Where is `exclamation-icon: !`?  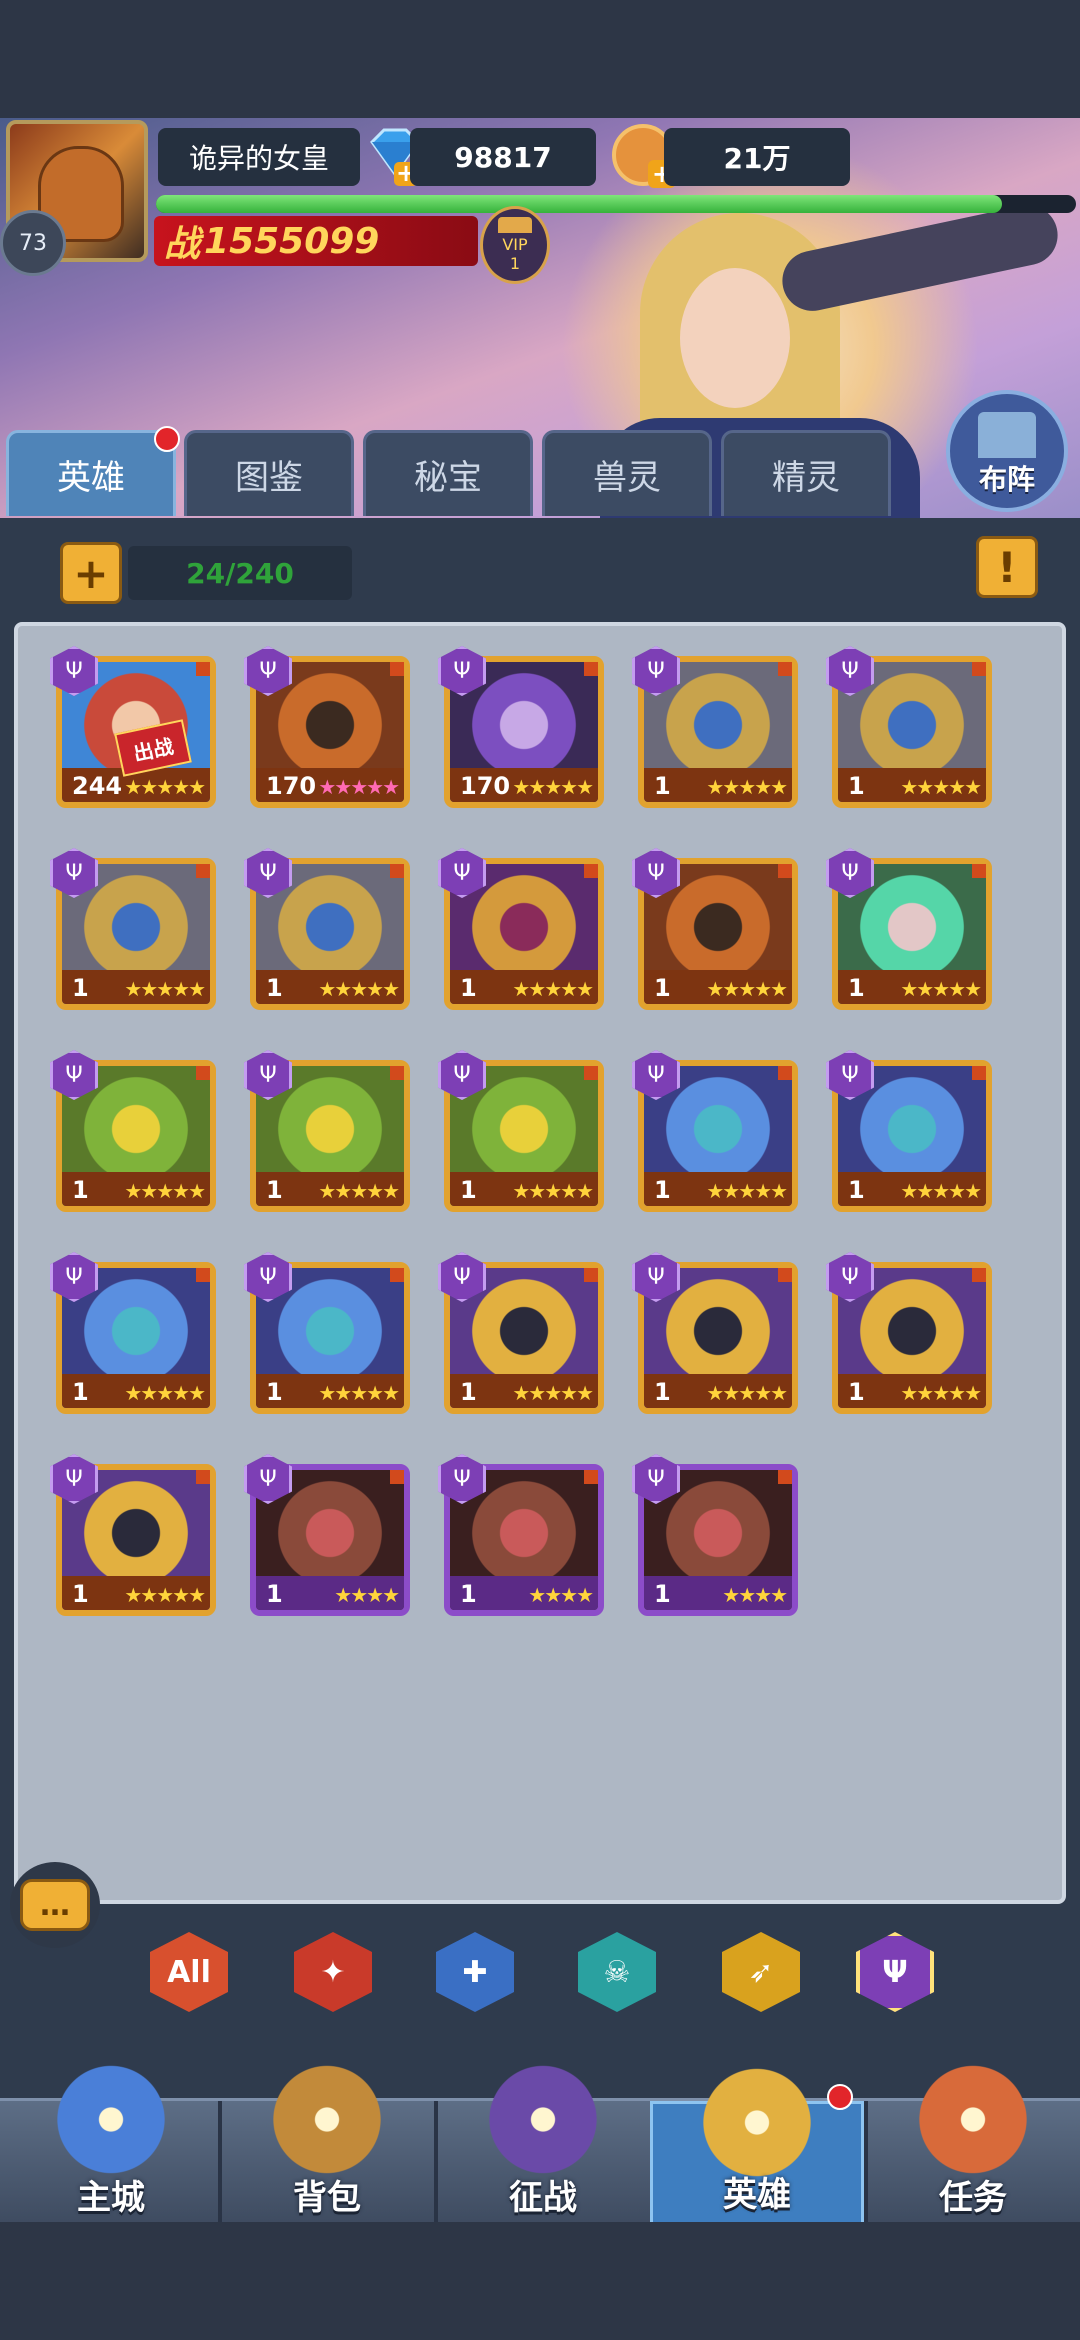
exclamation-icon: ! is located at coordinates (1007, 567).